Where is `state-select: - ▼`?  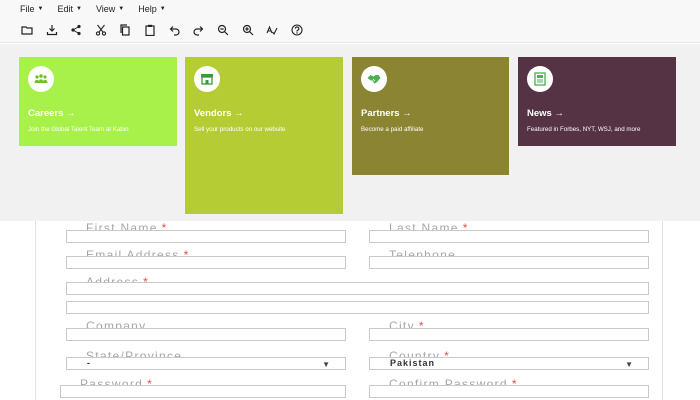 state-select: - ▼ is located at coordinates (206, 363).